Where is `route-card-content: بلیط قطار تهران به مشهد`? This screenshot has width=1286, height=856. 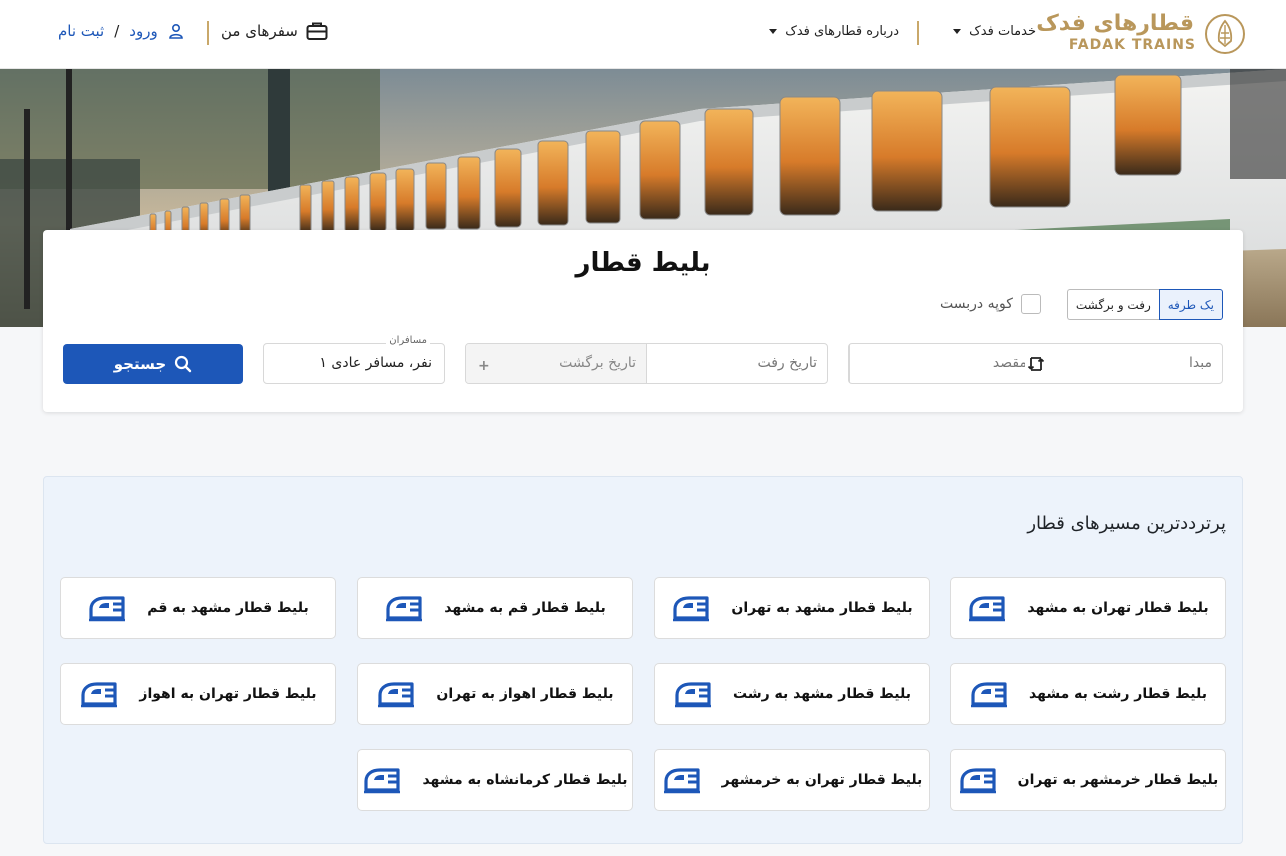 route-card-content: بلیط قطار تهران به مشهد is located at coordinates (1088, 608).